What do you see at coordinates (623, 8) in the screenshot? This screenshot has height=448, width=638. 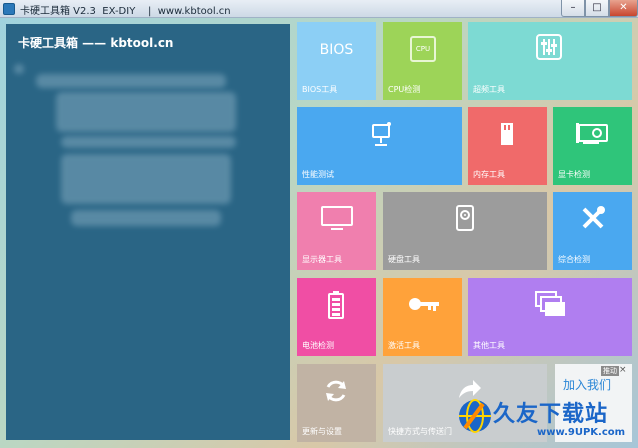 I see `close-button: ✕` at bounding box center [623, 8].